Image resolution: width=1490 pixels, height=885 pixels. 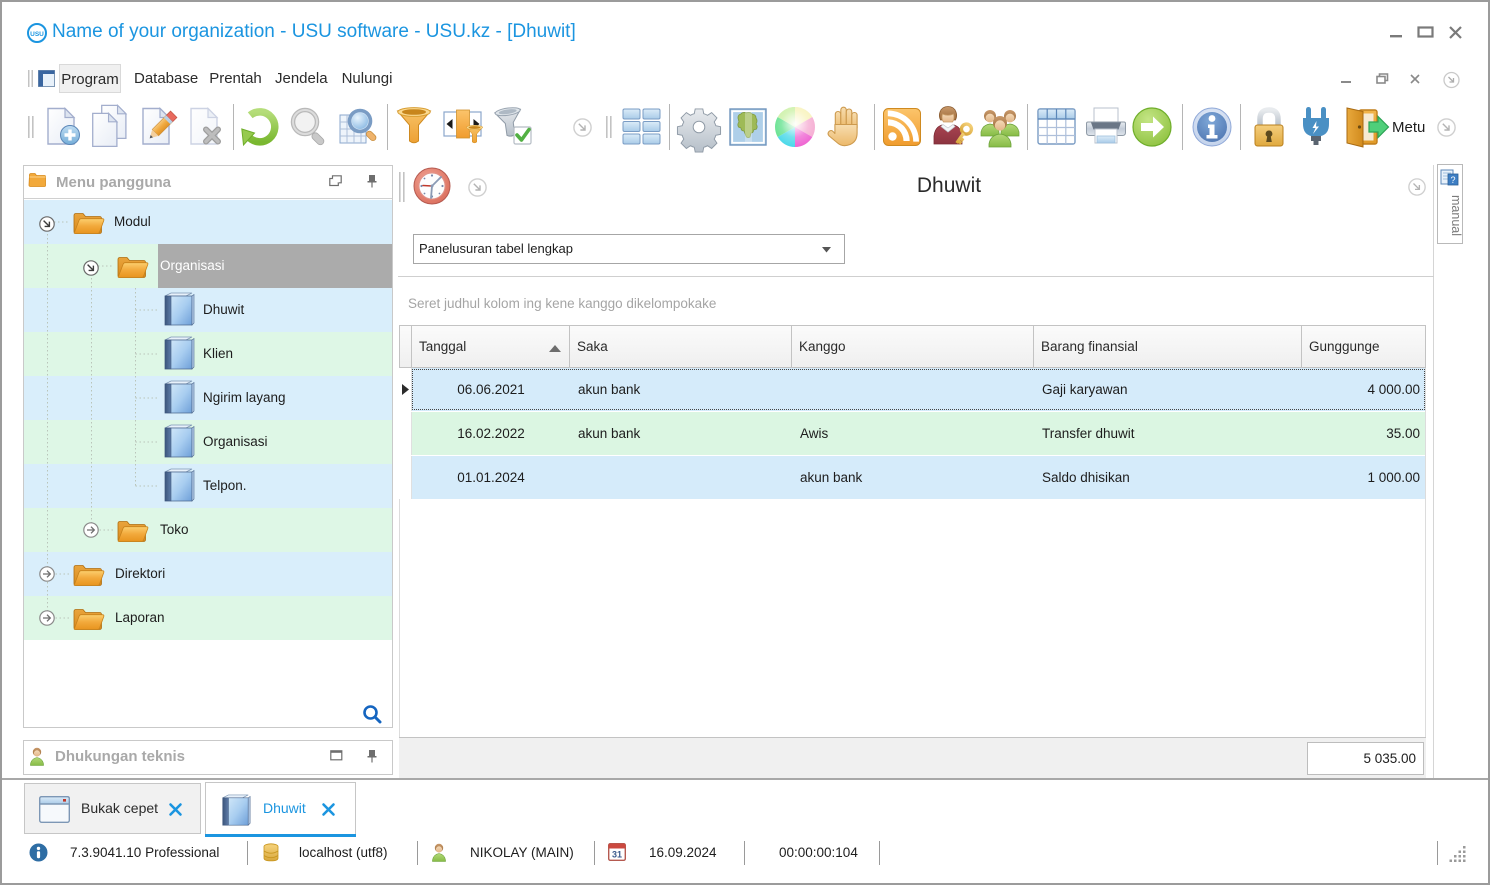 What do you see at coordinates (37, 34) in the screenshot?
I see `svg-text: USU` at bounding box center [37, 34].